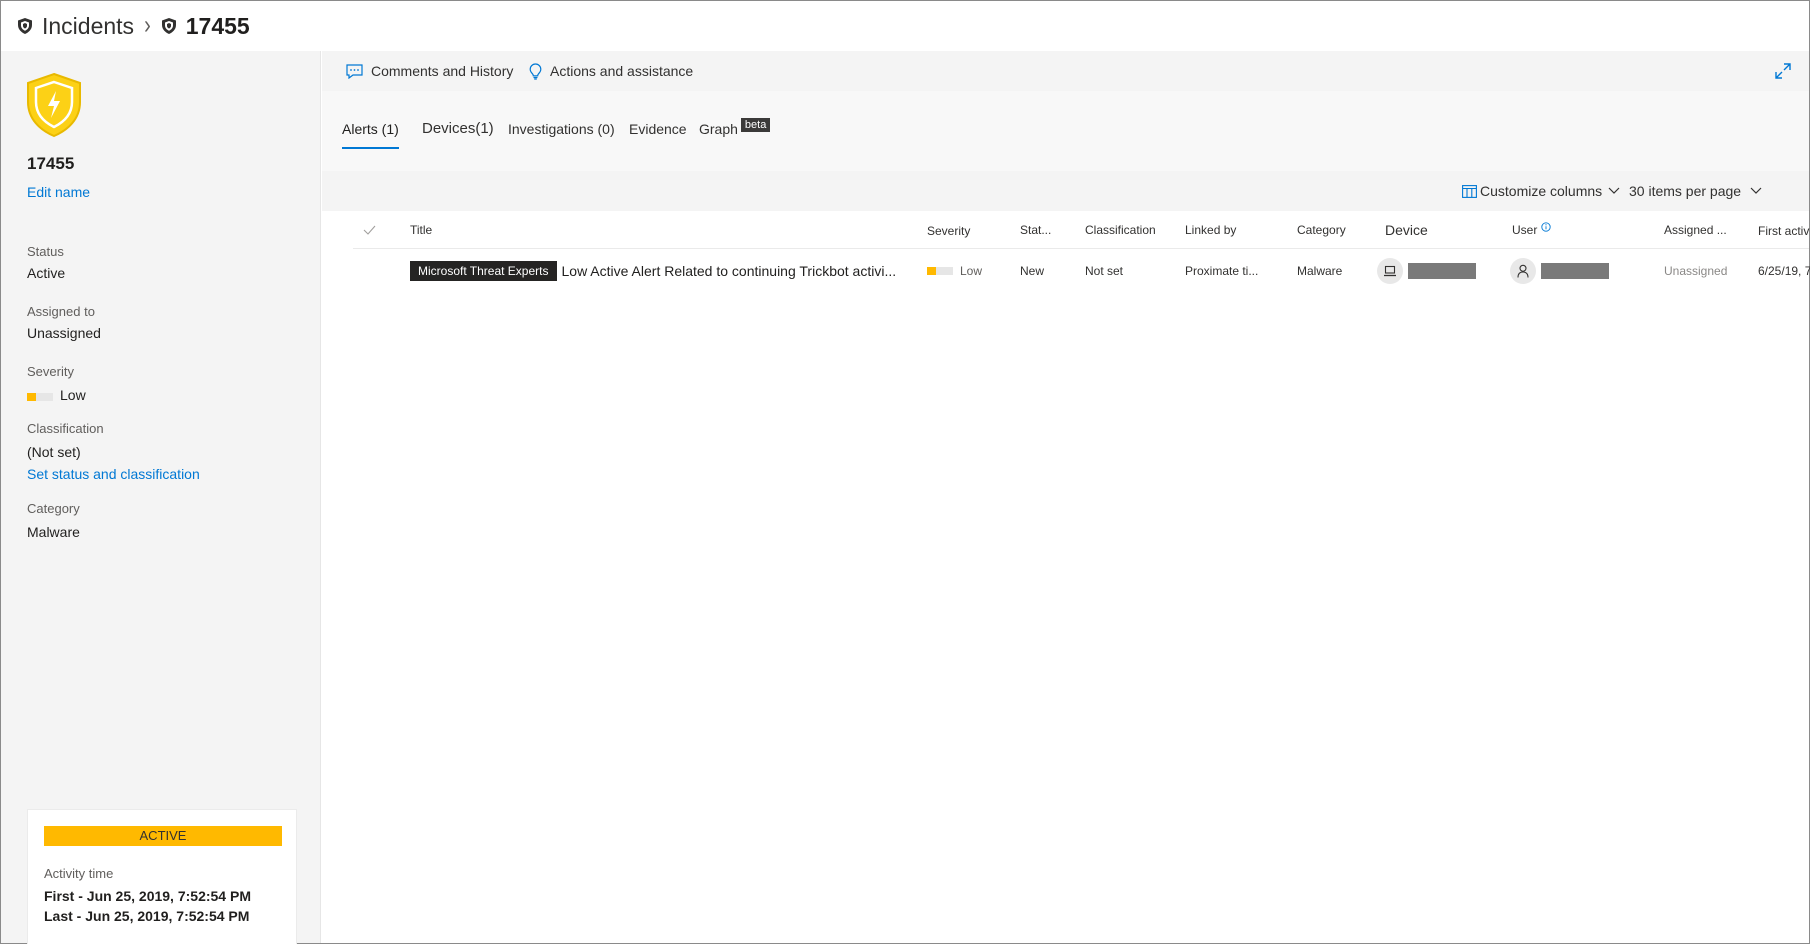 This screenshot has height=944, width=1810. I want to click on edit-name-link: Edit name, so click(58, 192).